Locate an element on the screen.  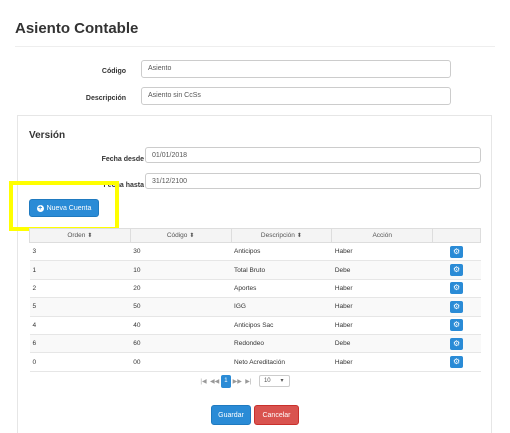
cell-descripcion: Redondeo is located at coordinates (281, 344).